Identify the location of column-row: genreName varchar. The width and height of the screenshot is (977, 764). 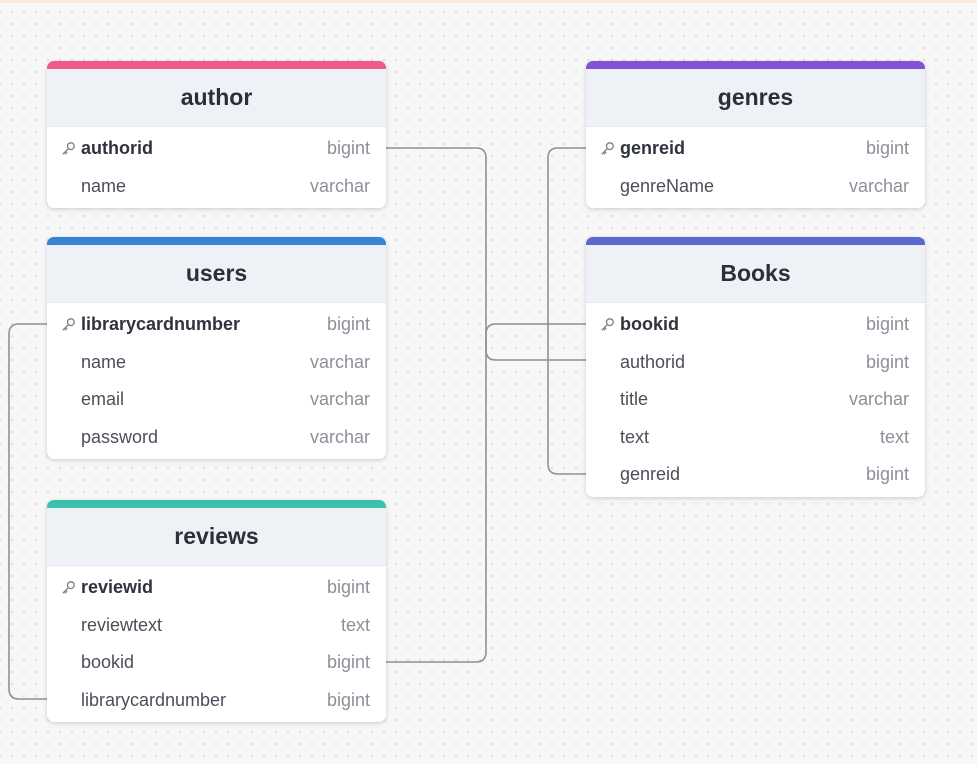
(755, 187).